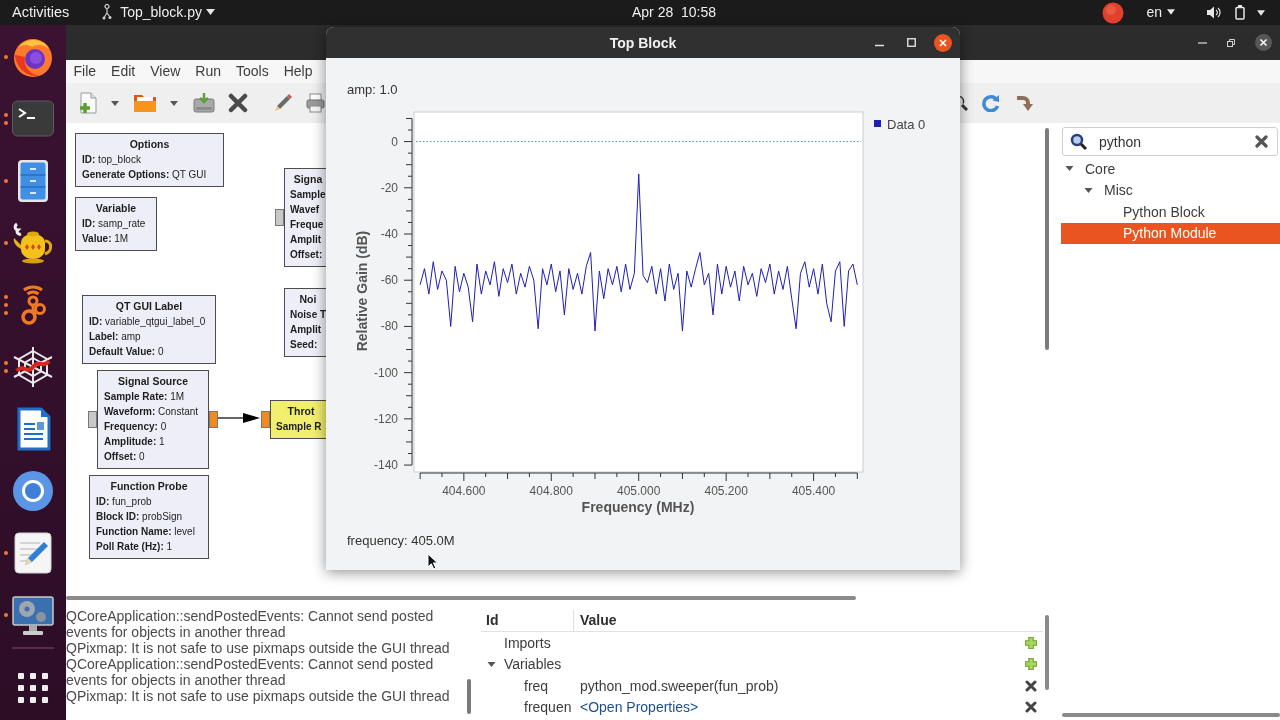 This screenshot has width=1280, height=720. Describe the element at coordinates (911, 42) in the screenshot. I see `maximize-icon` at that location.